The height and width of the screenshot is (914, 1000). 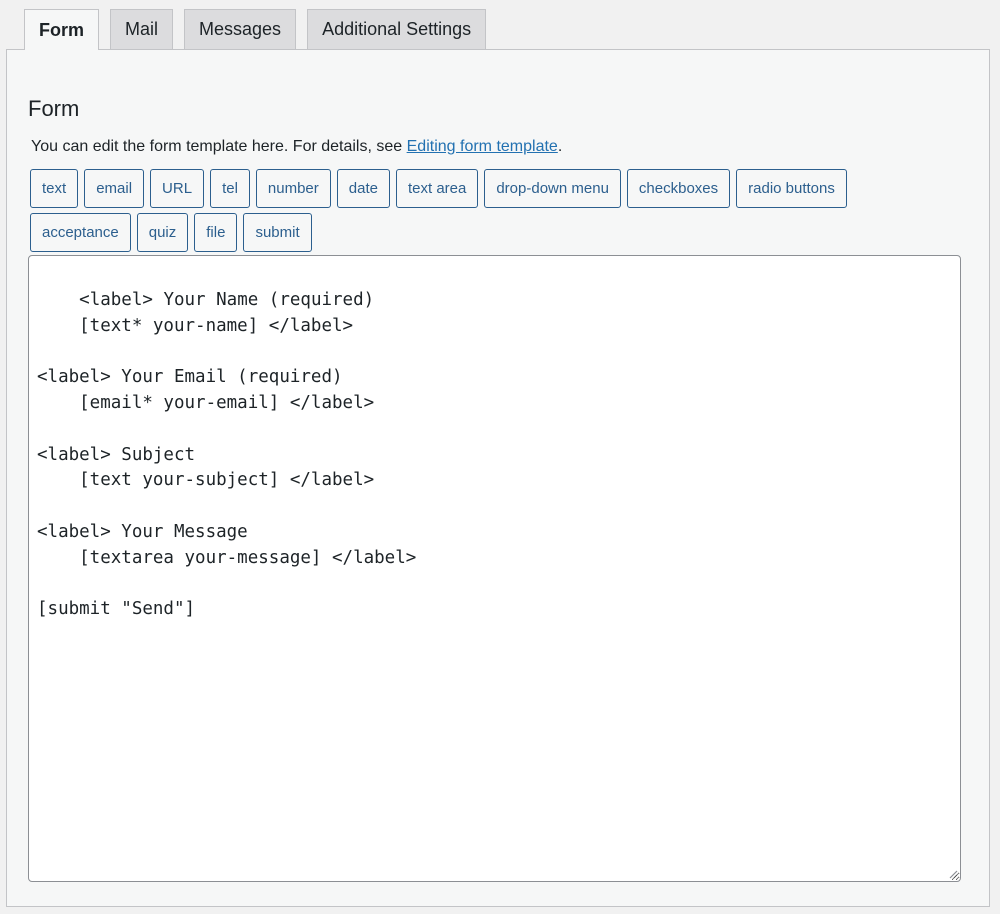 I want to click on tag-button-url: URL, so click(x=177, y=188).